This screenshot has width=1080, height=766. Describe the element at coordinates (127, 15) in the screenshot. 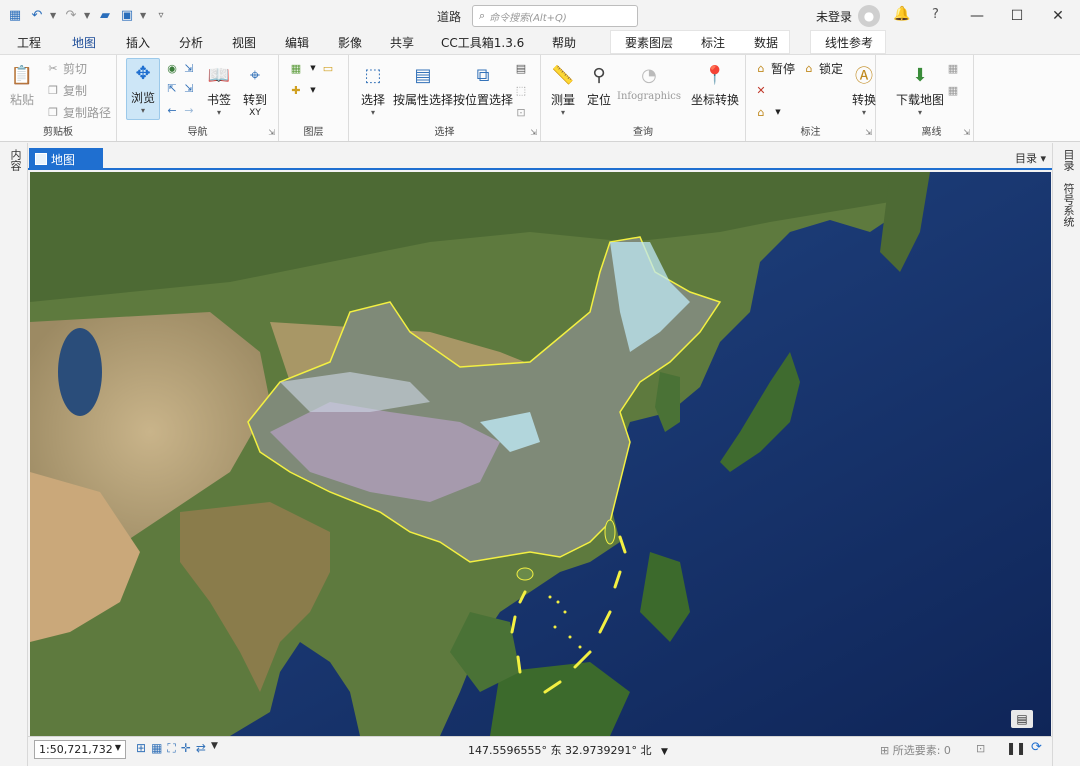

I see `save-icon: ▣` at that location.